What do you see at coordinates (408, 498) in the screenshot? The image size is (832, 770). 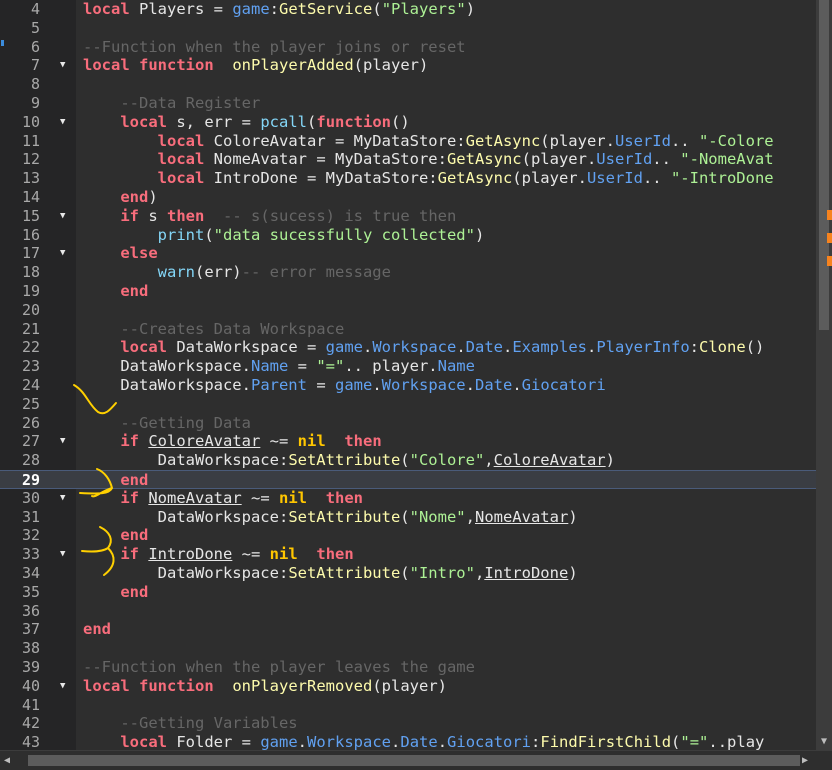 I see `code-line: 30 ▼ if NomeAvatar ~= nil then` at bounding box center [408, 498].